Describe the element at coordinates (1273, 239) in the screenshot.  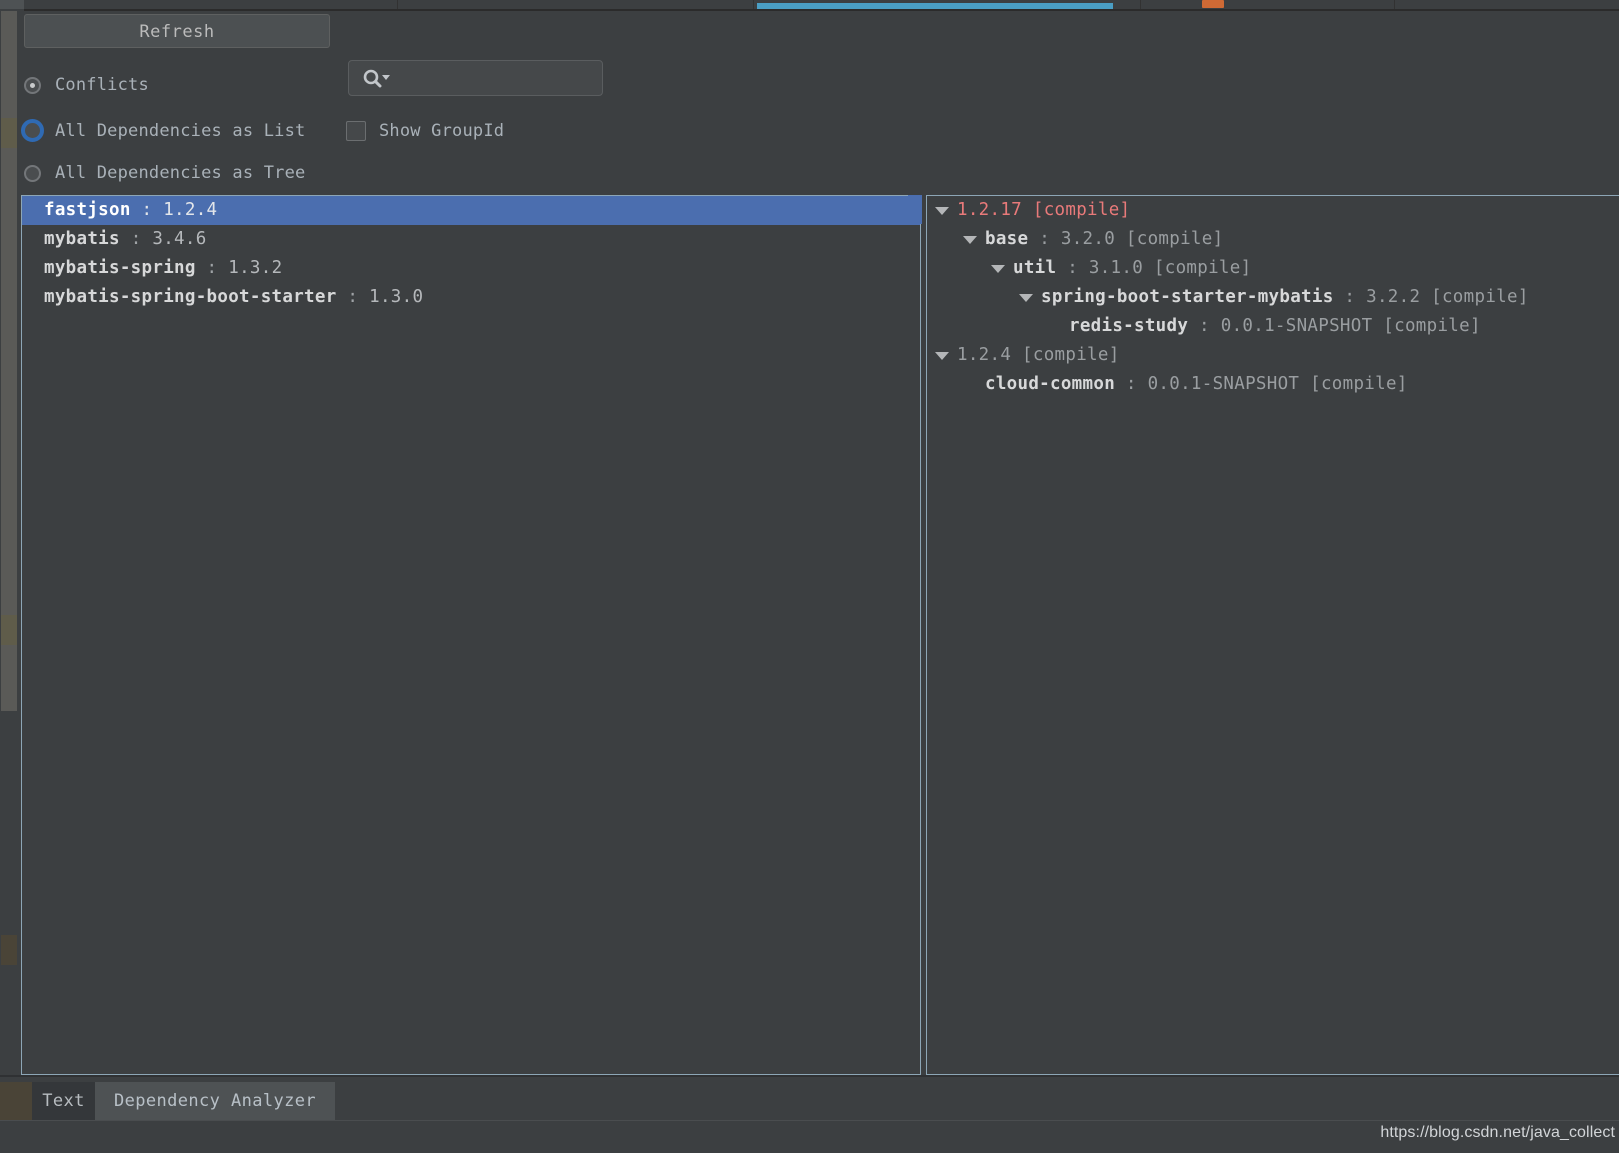
I see `tree-row: base : 3.2.0 [compile]` at that location.